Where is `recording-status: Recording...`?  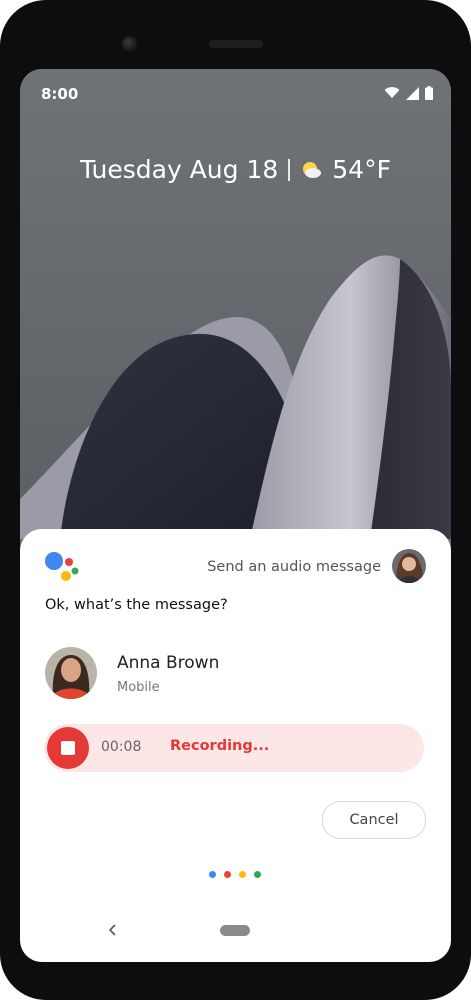
recording-status: Recording... is located at coordinates (220, 746).